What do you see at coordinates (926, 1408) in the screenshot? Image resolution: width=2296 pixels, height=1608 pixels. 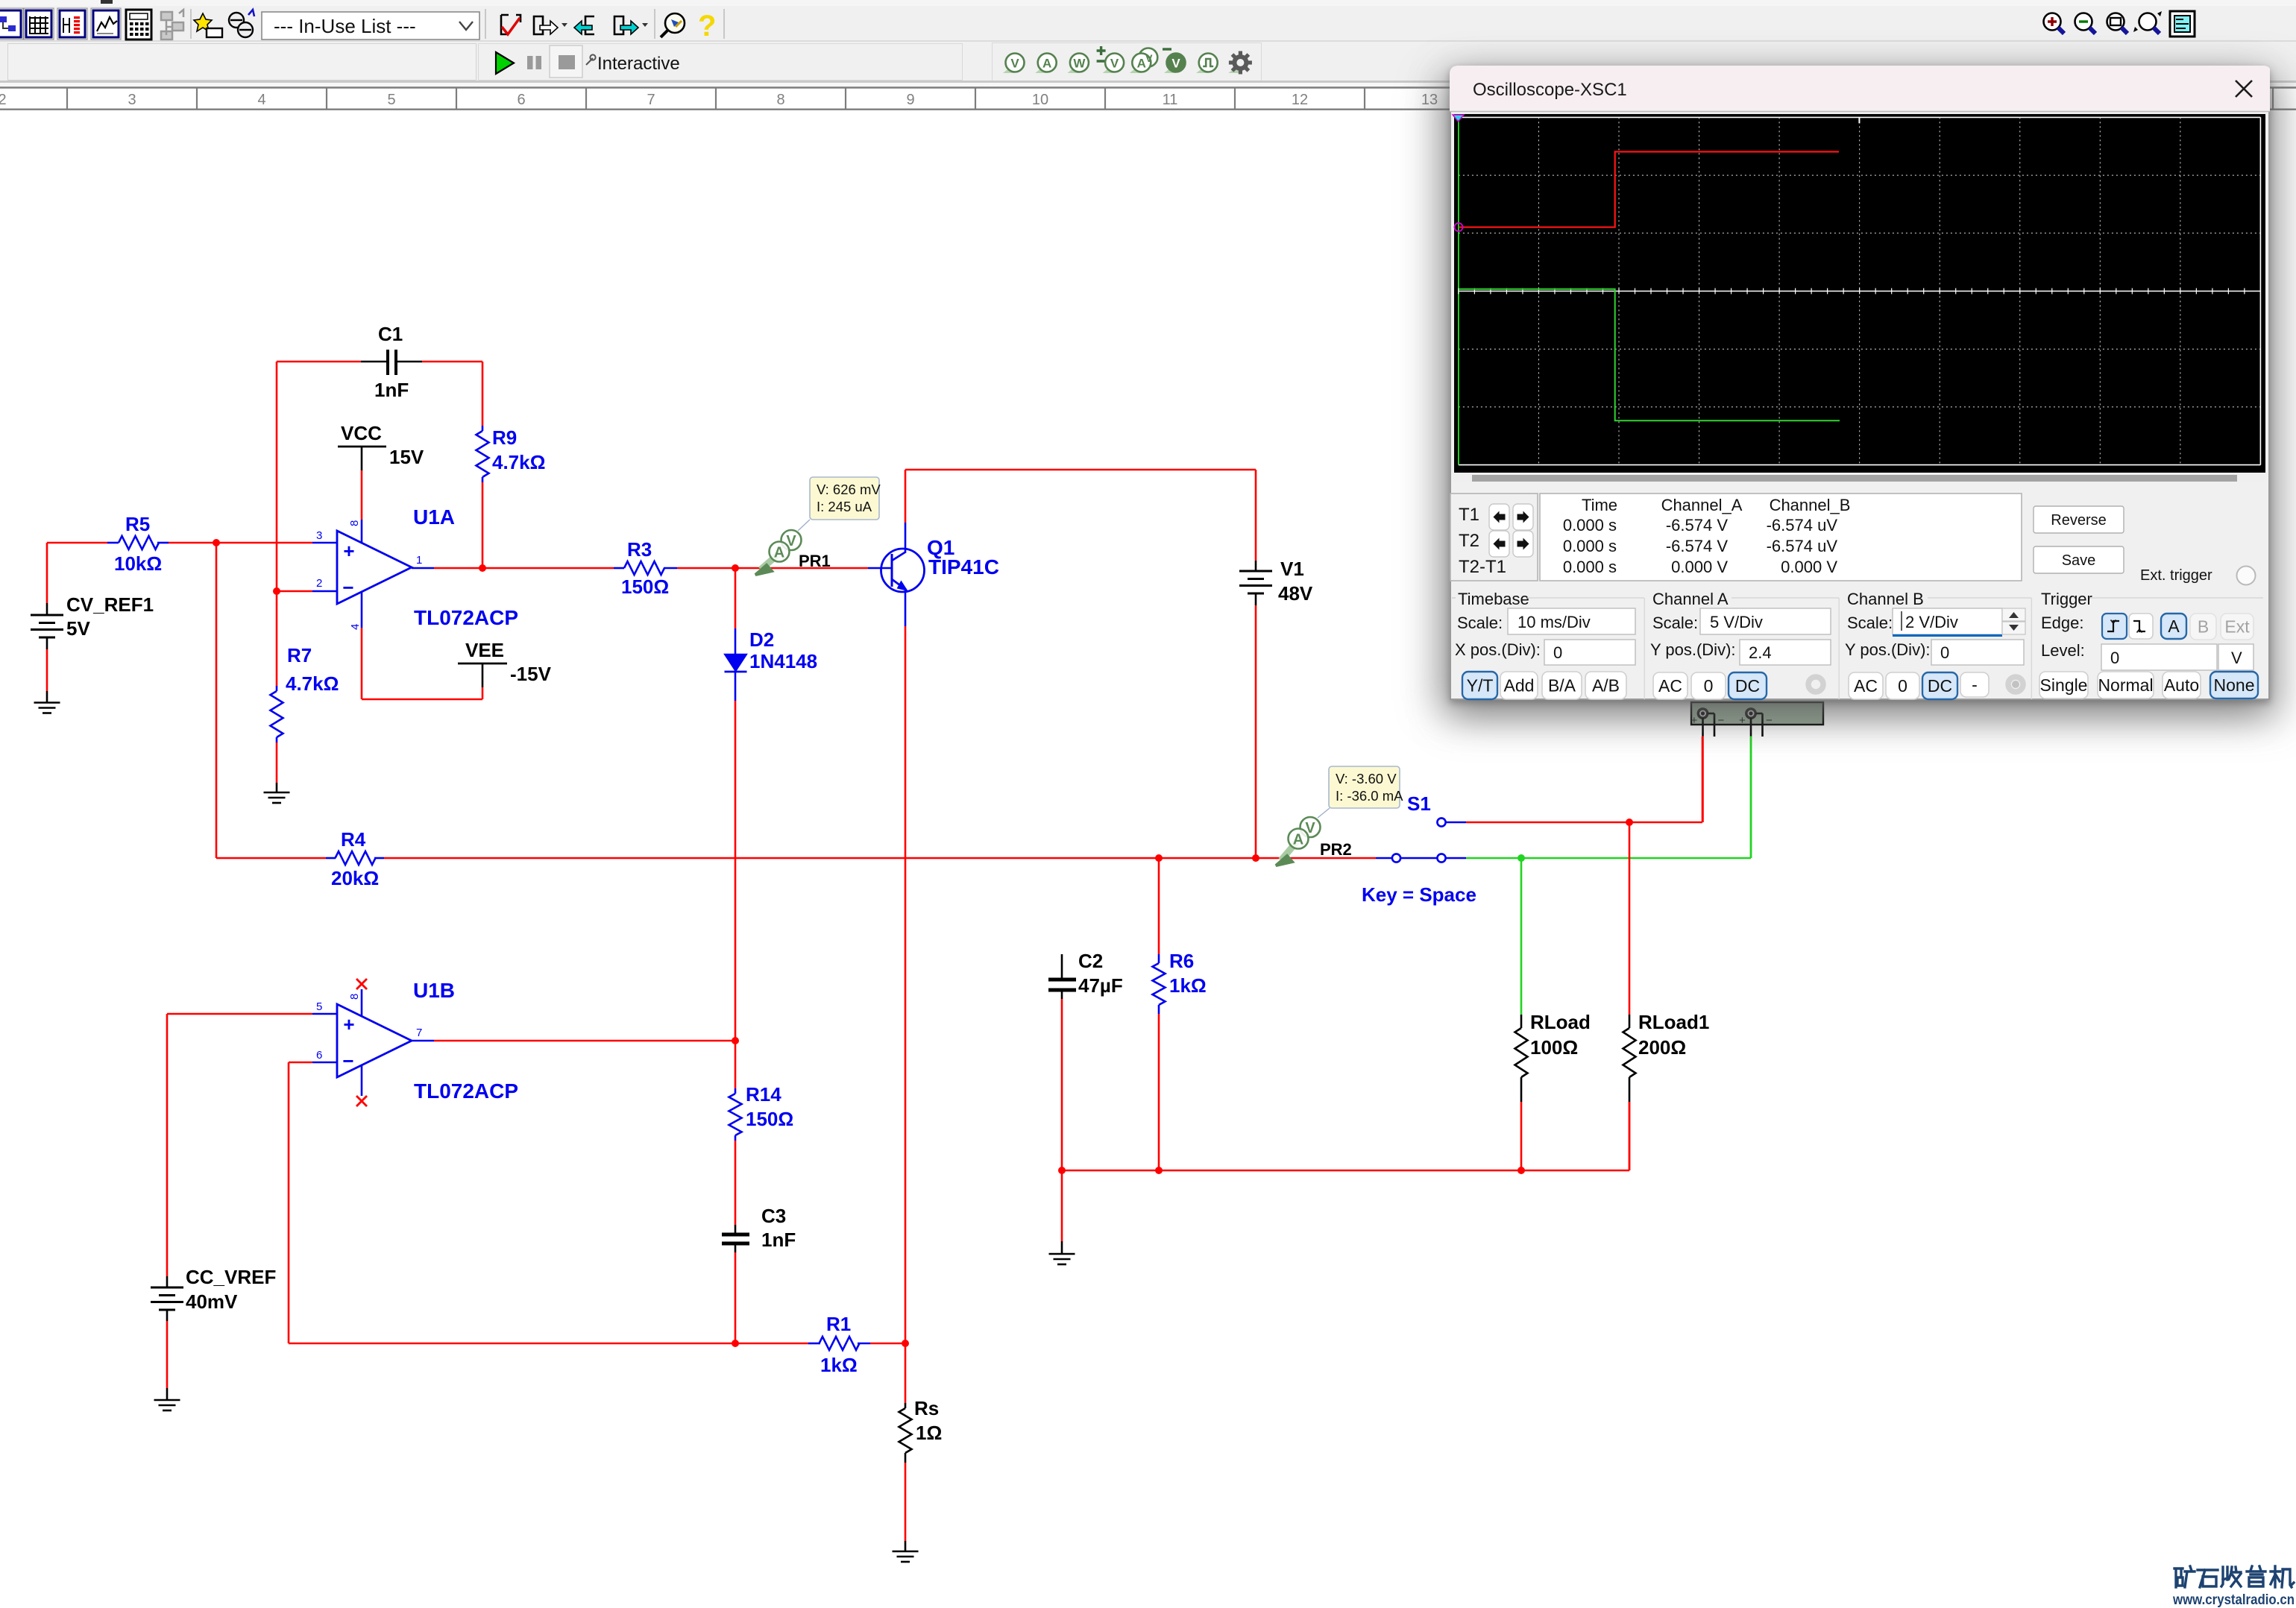 I see `svg-text: Rs` at bounding box center [926, 1408].